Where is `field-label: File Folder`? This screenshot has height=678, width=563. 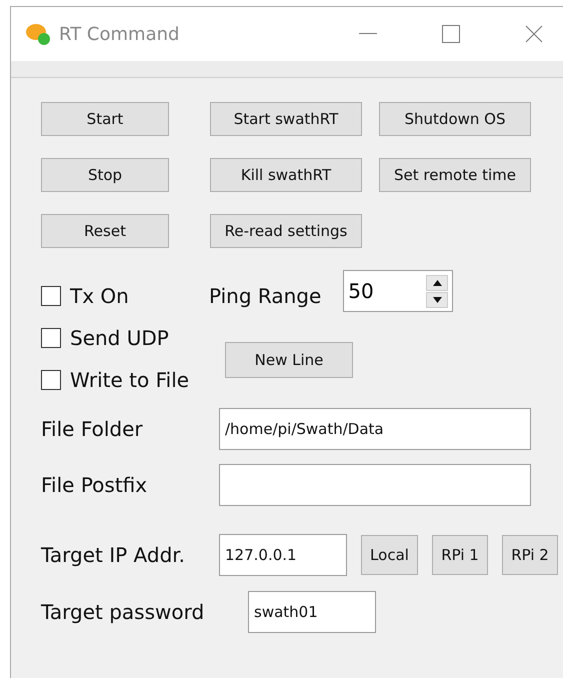 field-label: File Folder is located at coordinates (92, 429).